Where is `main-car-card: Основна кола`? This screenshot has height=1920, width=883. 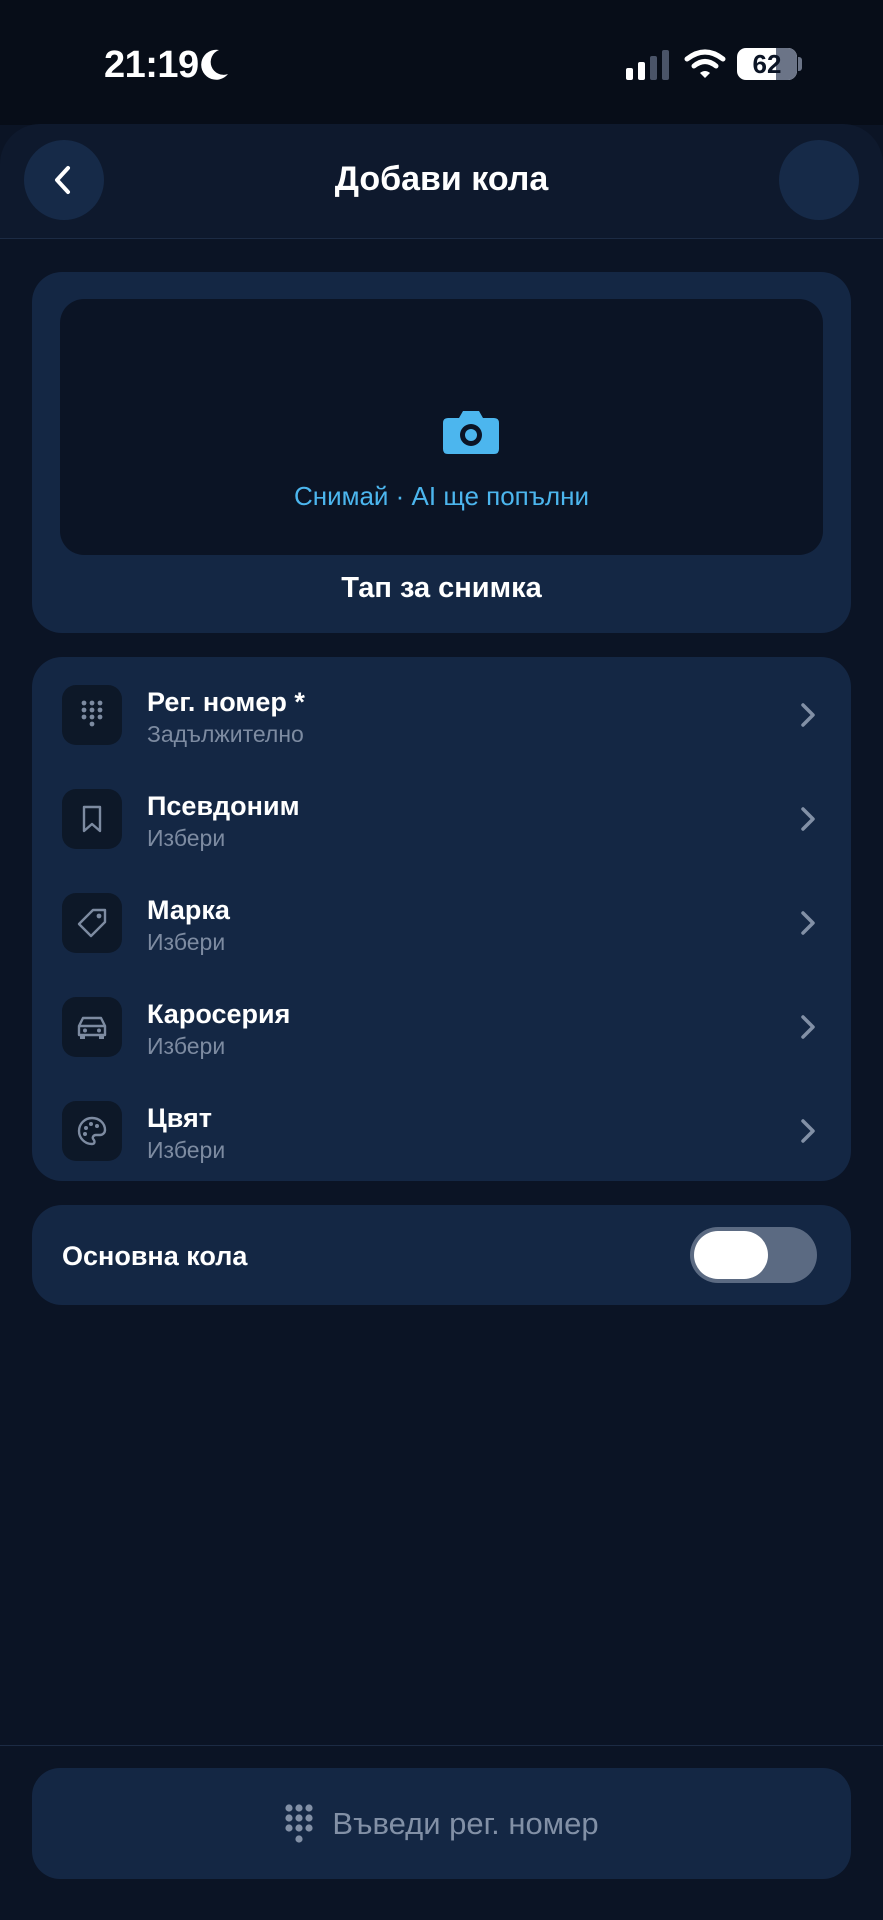 main-car-card: Основна кола is located at coordinates (441, 1255).